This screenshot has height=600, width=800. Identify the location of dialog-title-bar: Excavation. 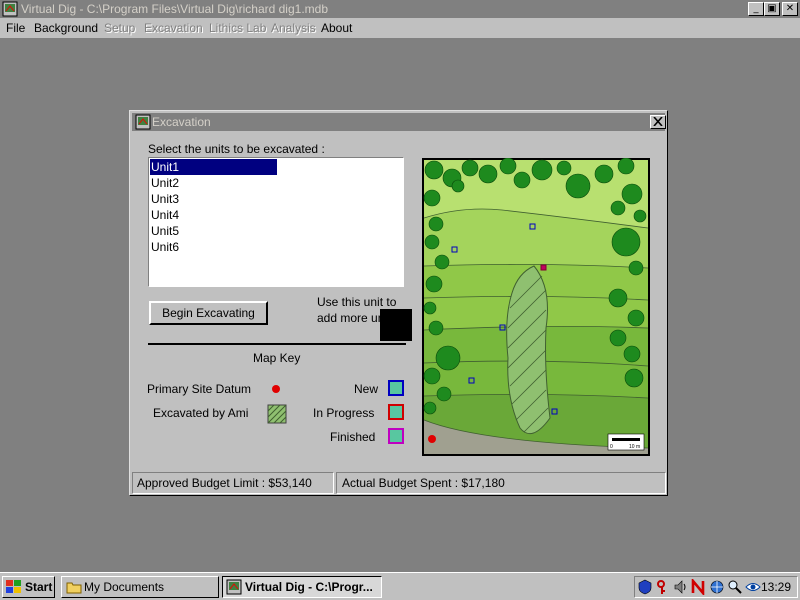
(399, 122).